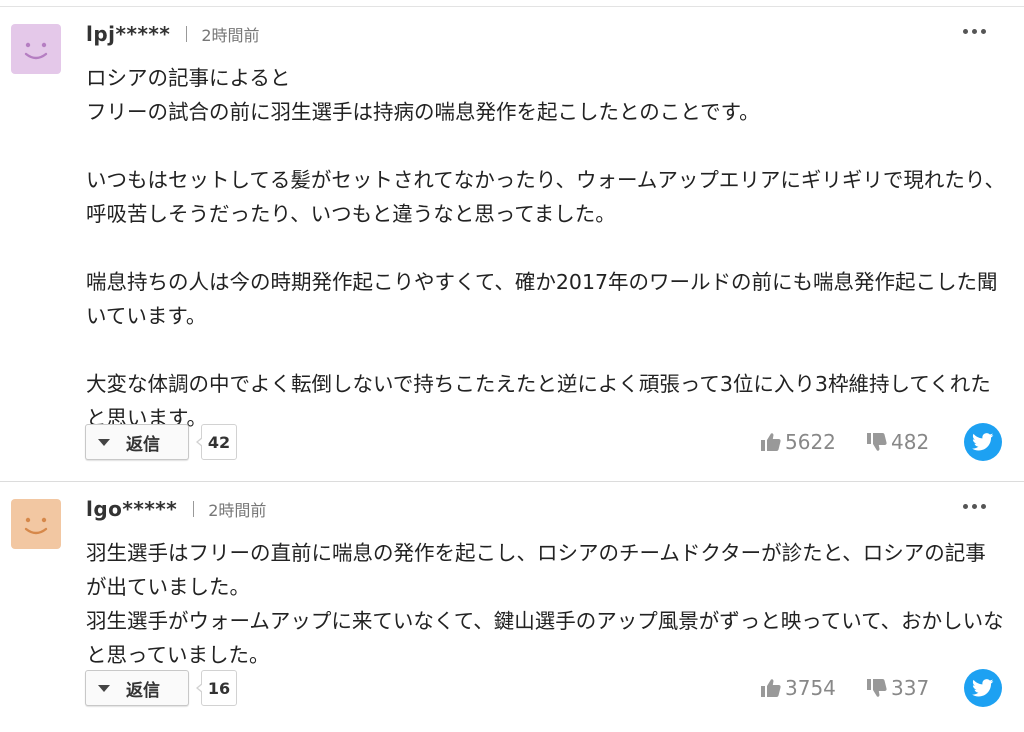  I want to click on reply-count: 42, so click(216, 442).